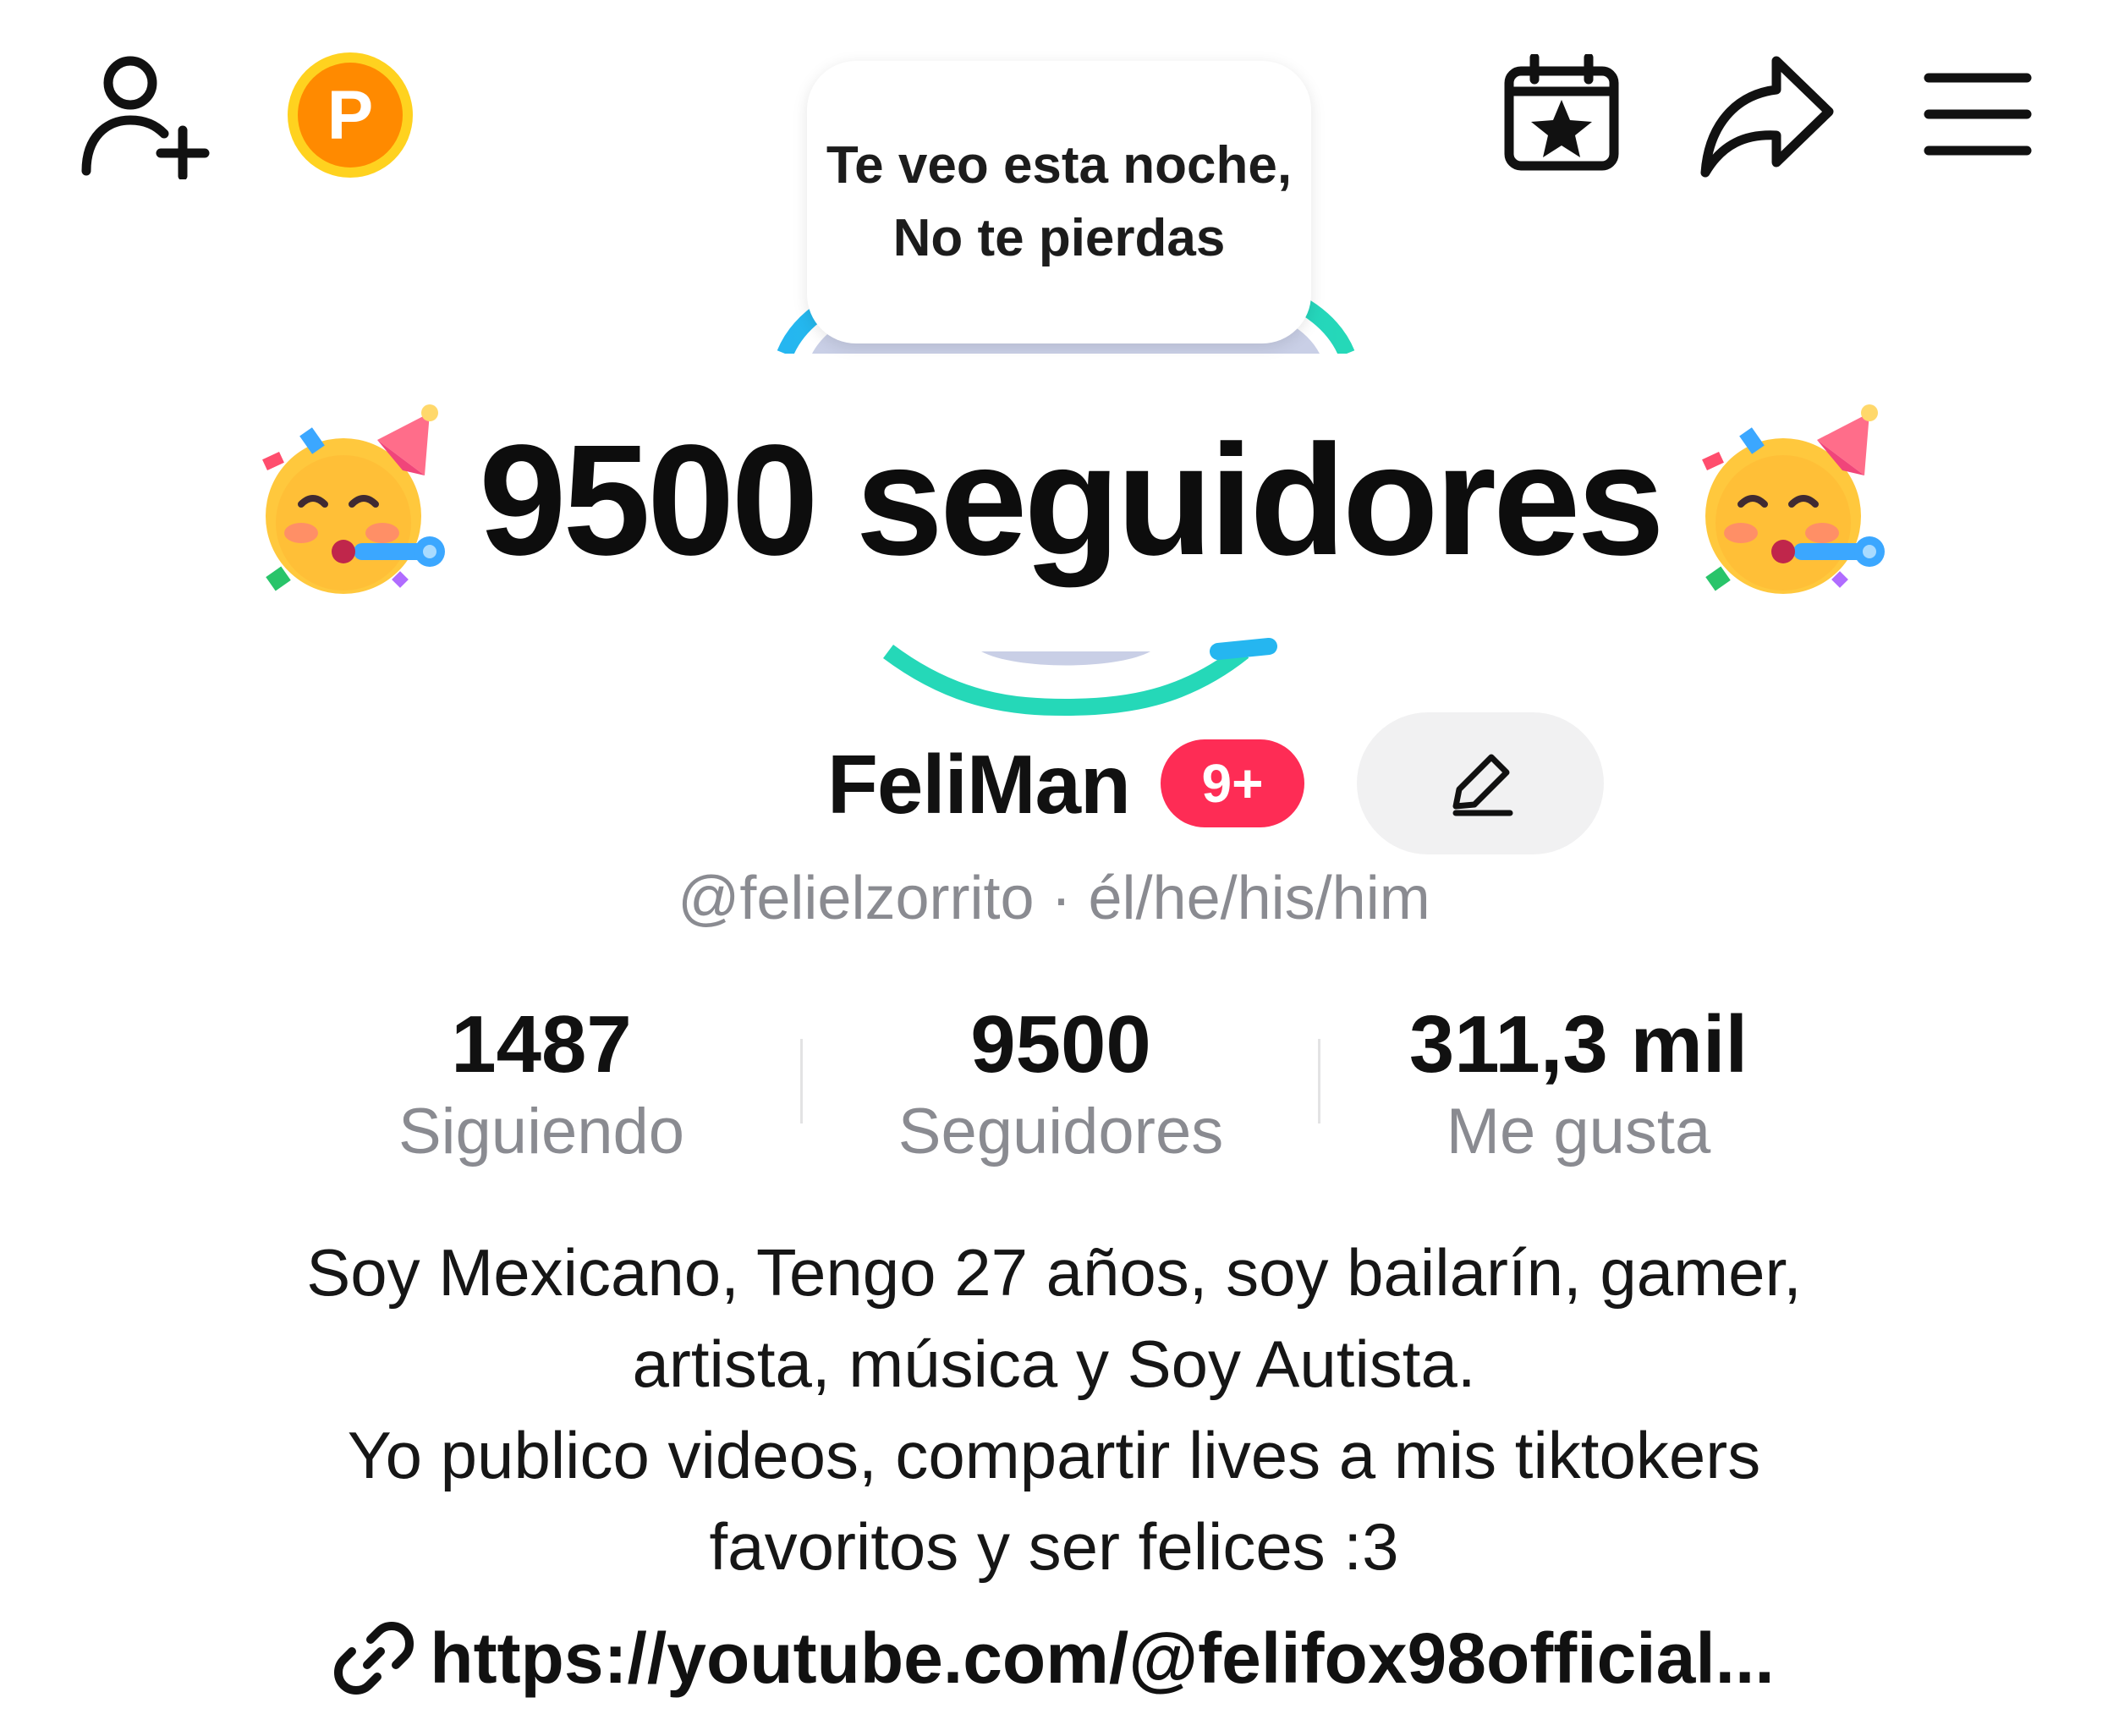 The image size is (2108, 1736). What do you see at coordinates (1060, 1044) in the screenshot?
I see `followers-count: 9500` at bounding box center [1060, 1044].